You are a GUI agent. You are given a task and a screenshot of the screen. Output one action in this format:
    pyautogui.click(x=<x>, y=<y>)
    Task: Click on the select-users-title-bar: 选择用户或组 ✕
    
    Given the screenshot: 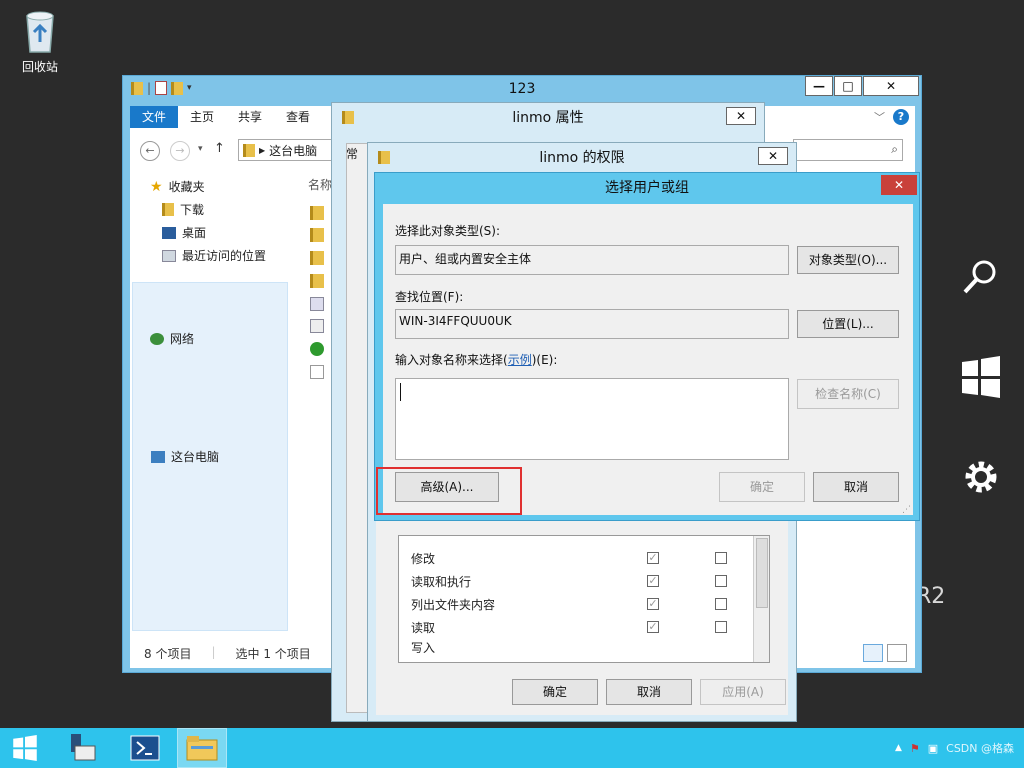 What is the action you would take?
    pyautogui.click(x=647, y=188)
    